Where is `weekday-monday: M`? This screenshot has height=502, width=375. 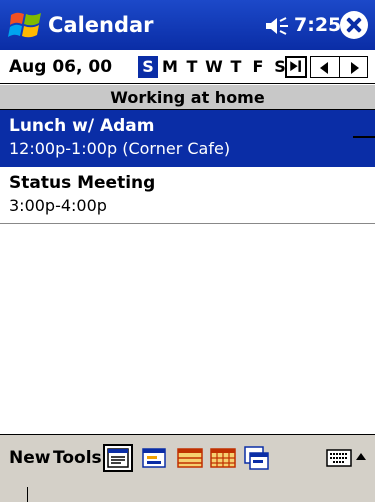
weekday-monday: M is located at coordinates (170, 67).